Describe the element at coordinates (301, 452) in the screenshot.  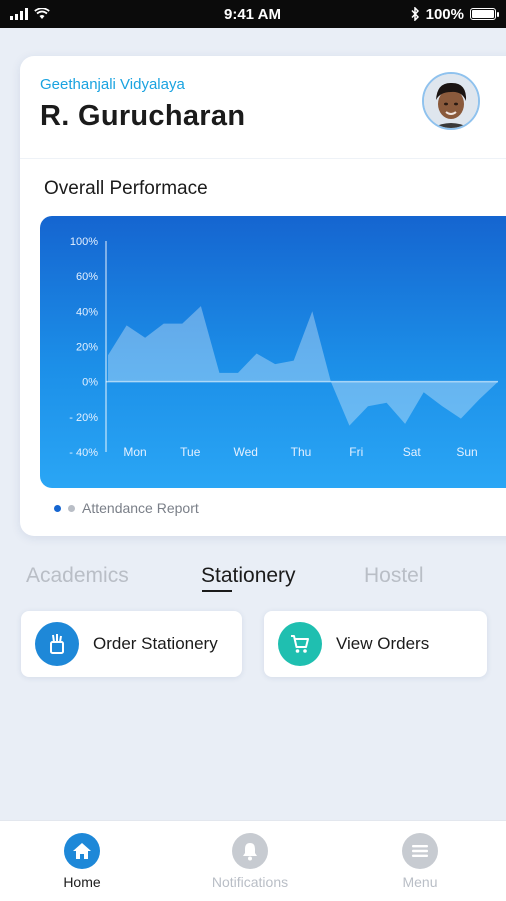
I see `x-tick-label: Thu` at that location.